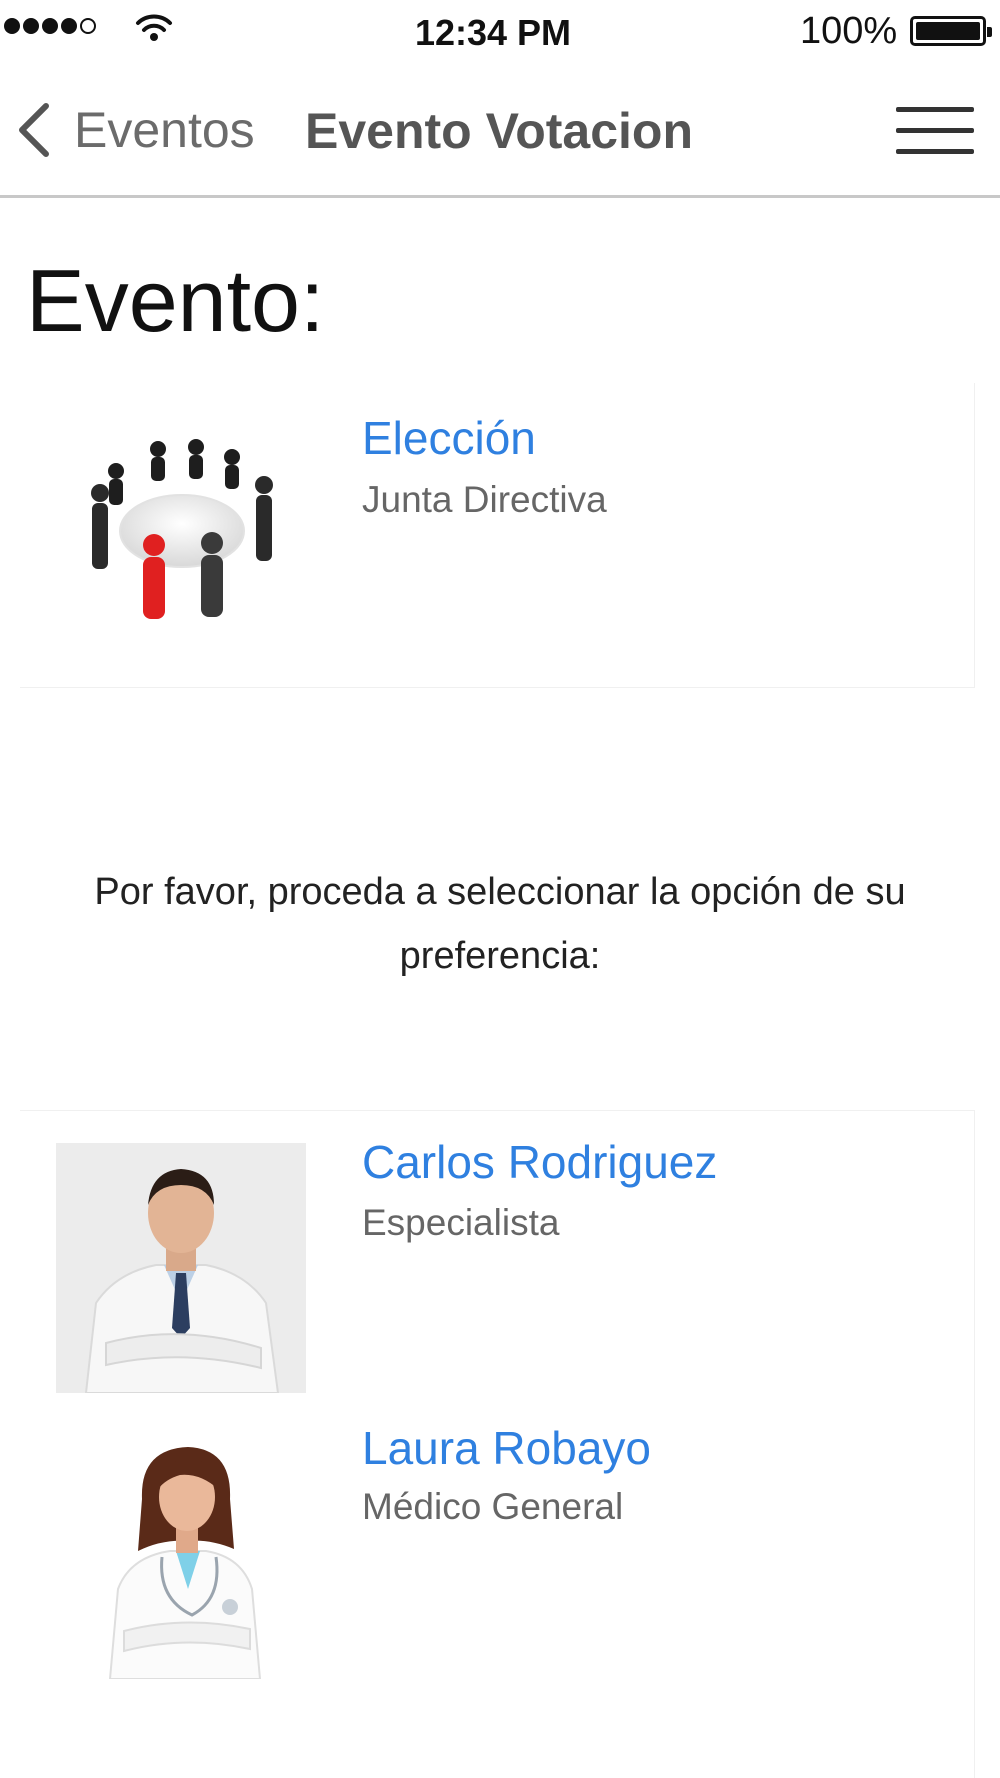 The width and height of the screenshot is (1000, 1778). What do you see at coordinates (493, 1506) in the screenshot?
I see `candidate-role: Médico General` at bounding box center [493, 1506].